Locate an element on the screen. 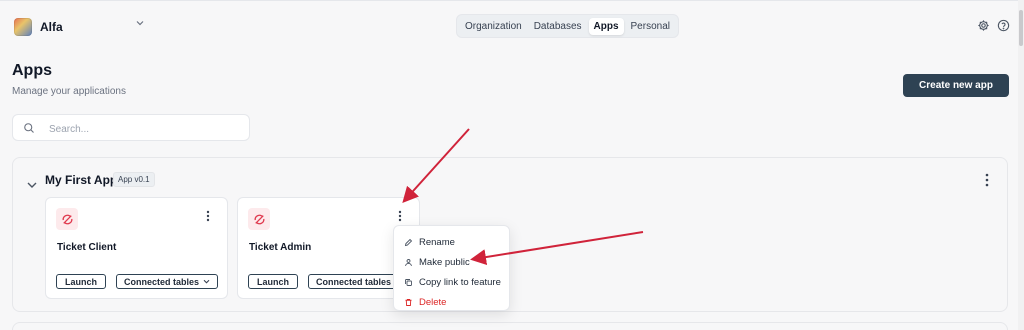 This screenshot has height=330, width=1024. page-subtitle: Manage your applications is located at coordinates (69, 91).